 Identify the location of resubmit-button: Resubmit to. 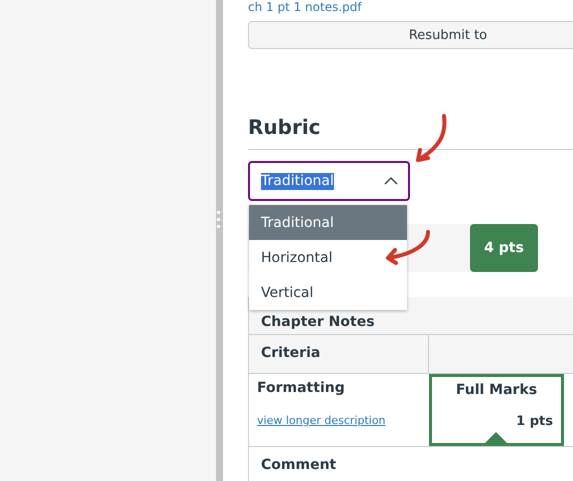
(410, 35).